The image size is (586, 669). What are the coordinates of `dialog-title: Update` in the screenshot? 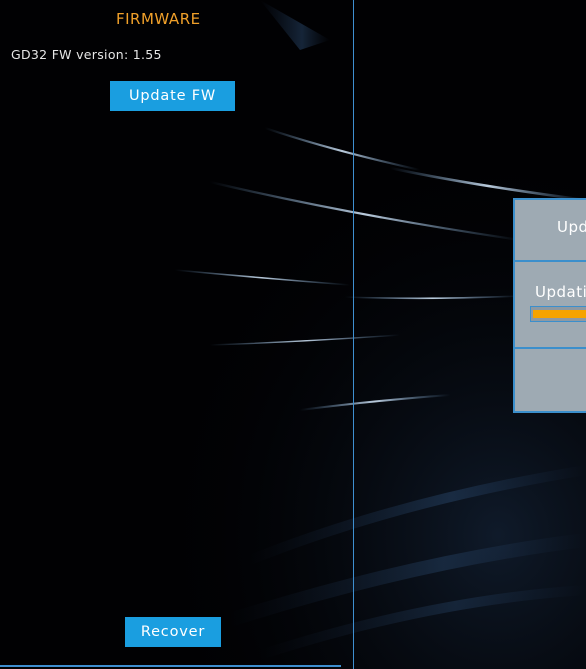 It's located at (571, 227).